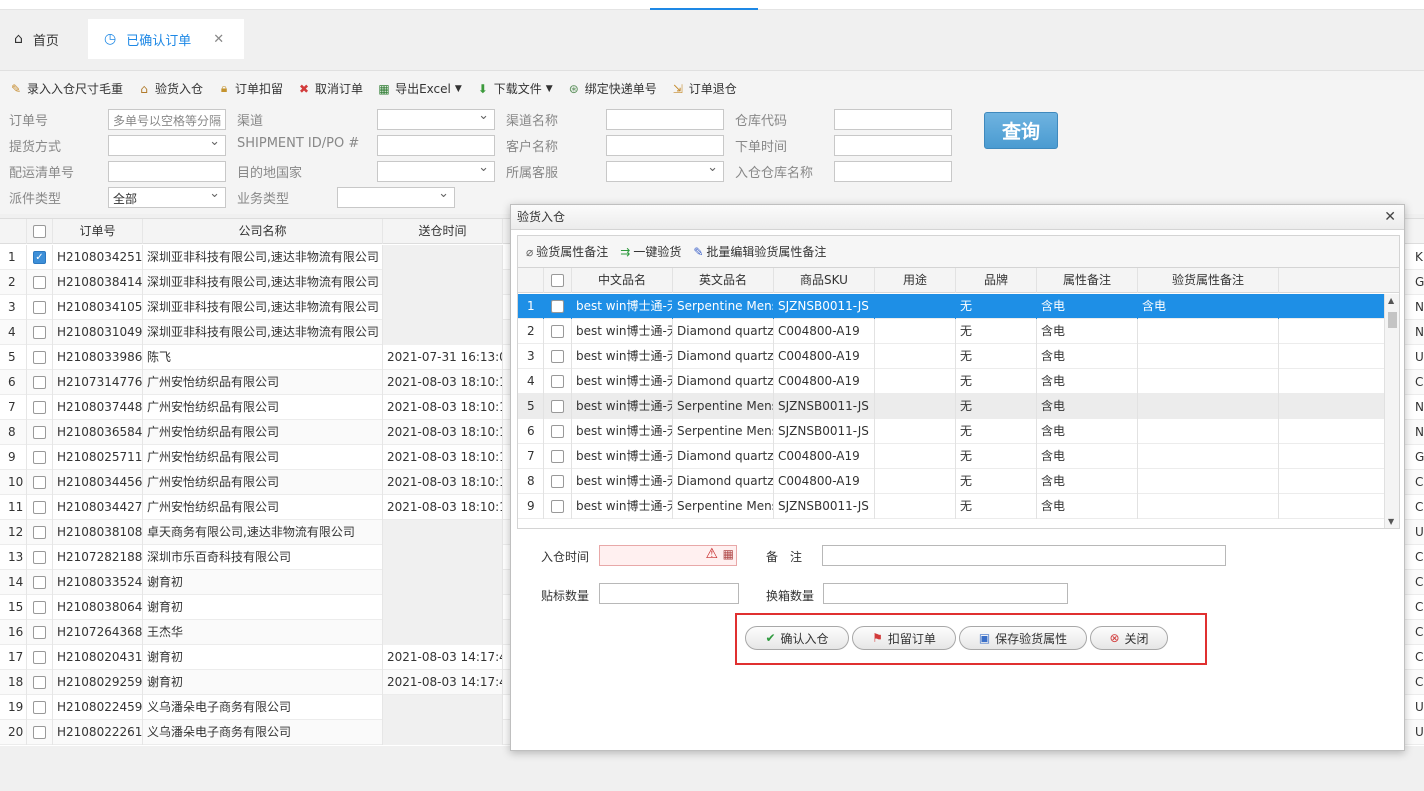 This screenshot has width=1424, height=791. What do you see at coordinates (418, 88) in the screenshot?
I see `export-excel-button: ▦ 导出Excel ▼` at bounding box center [418, 88].